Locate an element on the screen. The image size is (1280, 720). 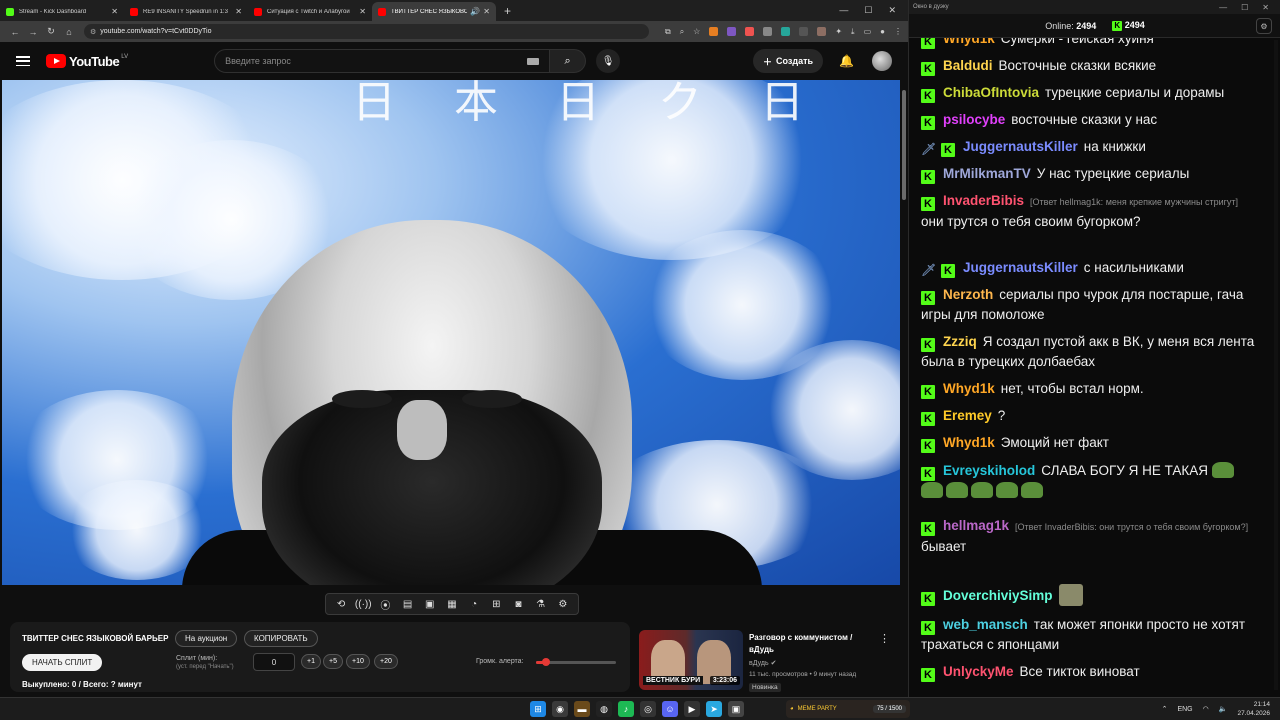
clock: 21:14 27.04.2026 is located at coordinates (1253, 709).